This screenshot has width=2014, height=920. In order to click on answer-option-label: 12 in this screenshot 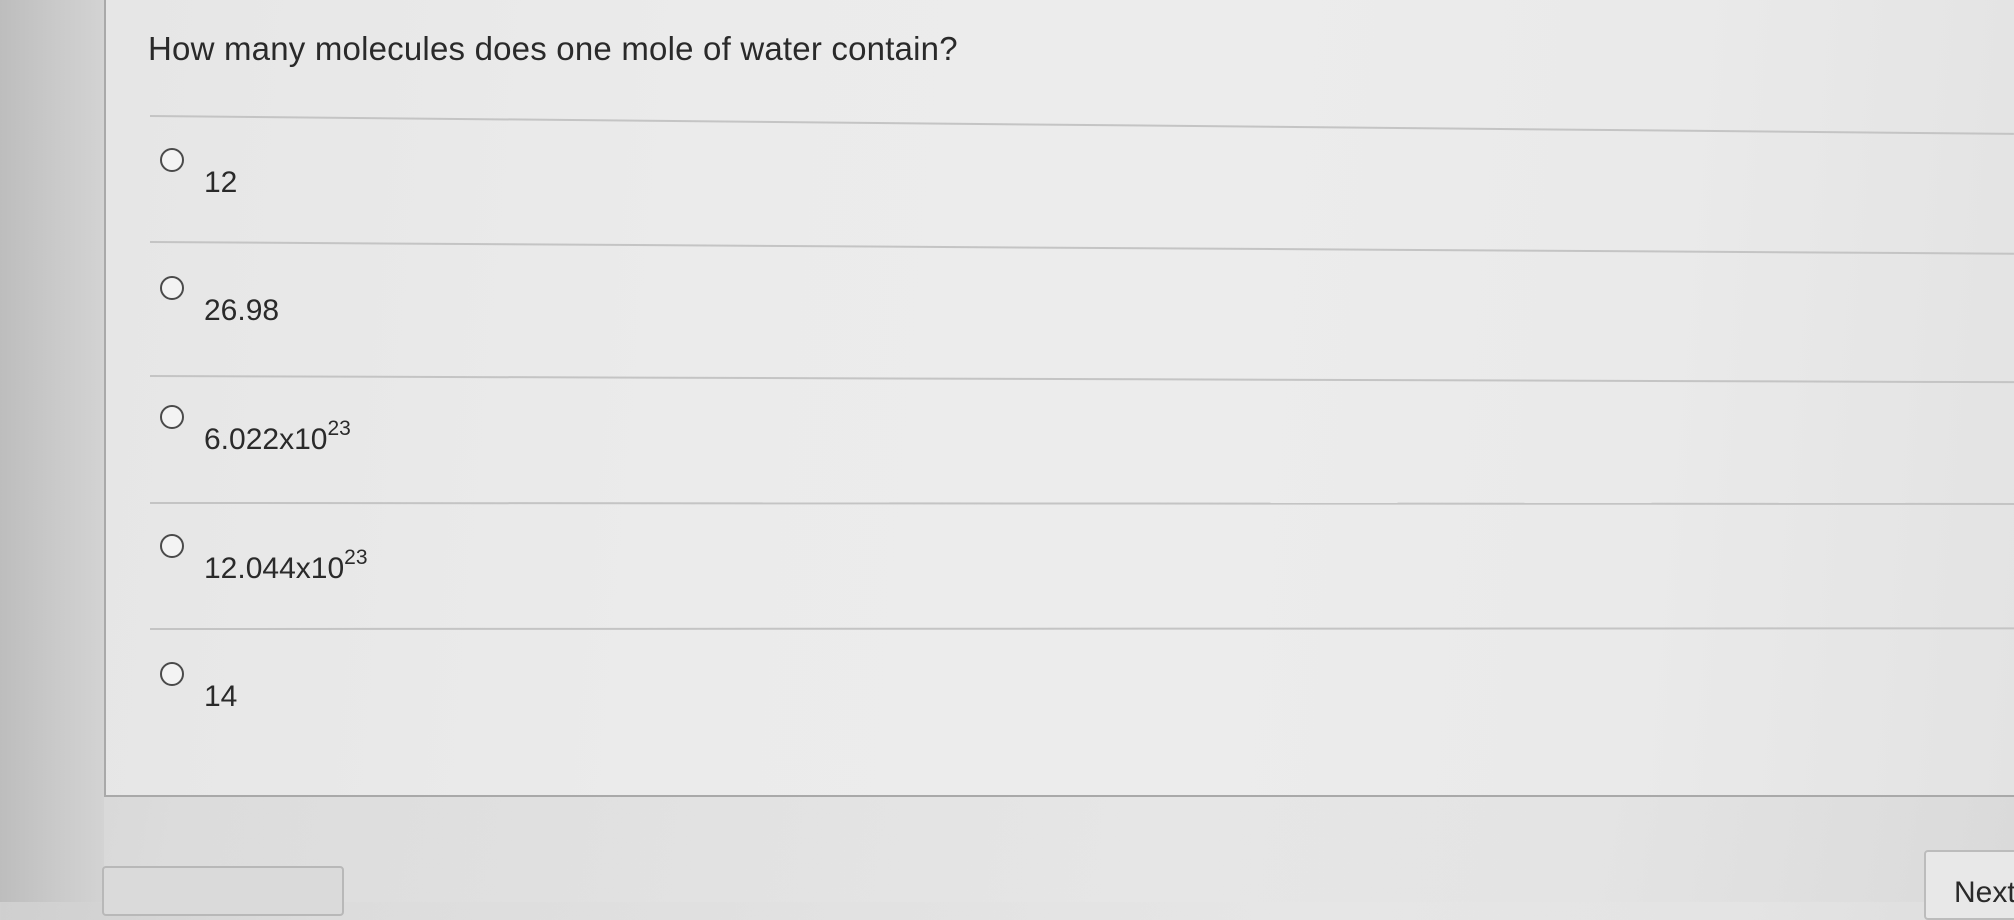, I will do `click(221, 182)`.